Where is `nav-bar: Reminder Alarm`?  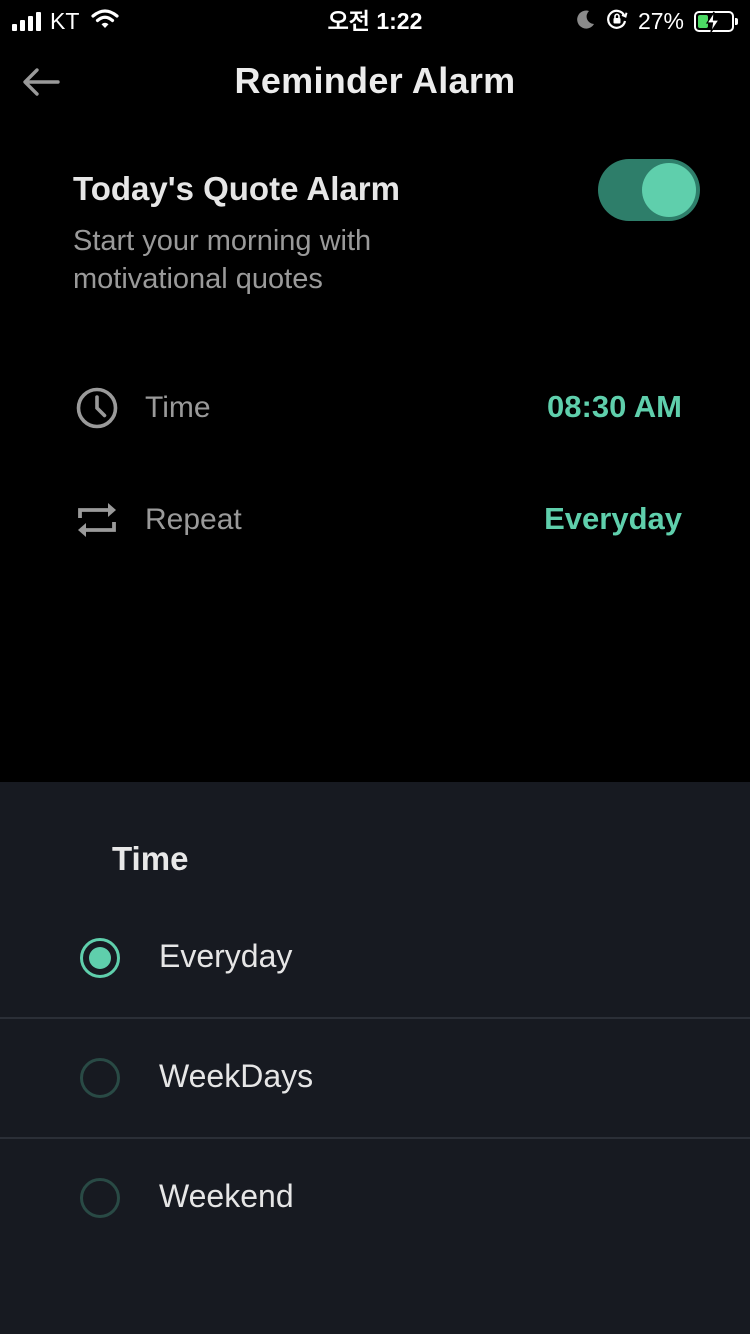
nav-bar: Reminder Alarm is located at coordinates (375, 82).